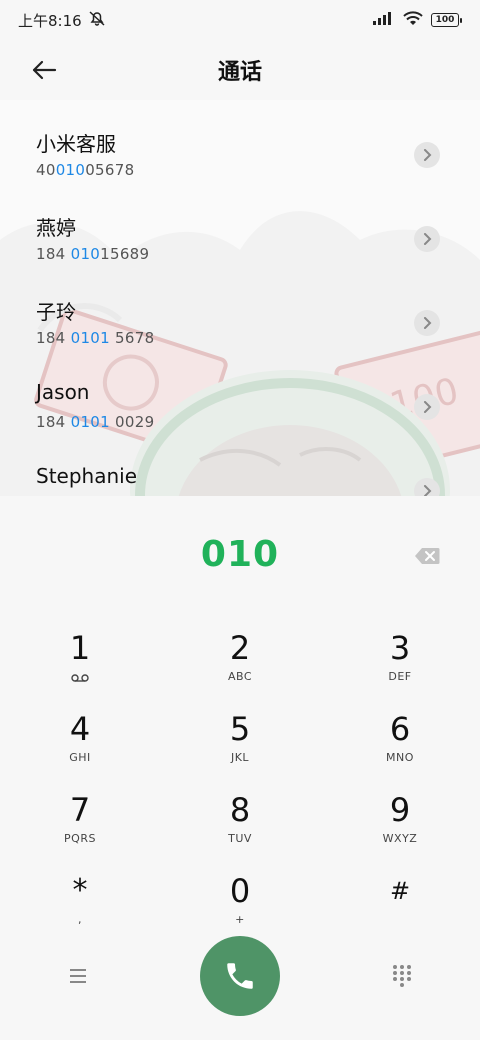 This screenshot has width=480, height=1040. Describe the element at coordinates (56, 228) in the screenshot. I see `contact-name: 燕婷` at that location.